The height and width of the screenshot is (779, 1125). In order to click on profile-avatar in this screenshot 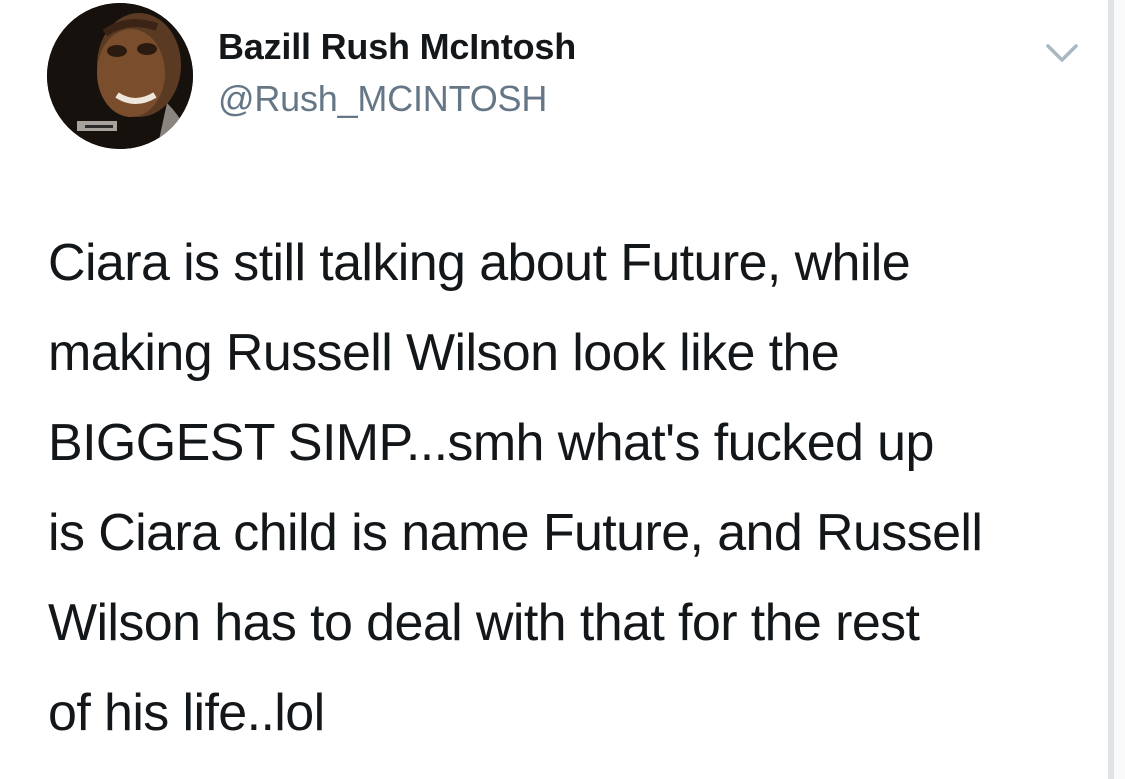, I will do `click(120, 76)`.